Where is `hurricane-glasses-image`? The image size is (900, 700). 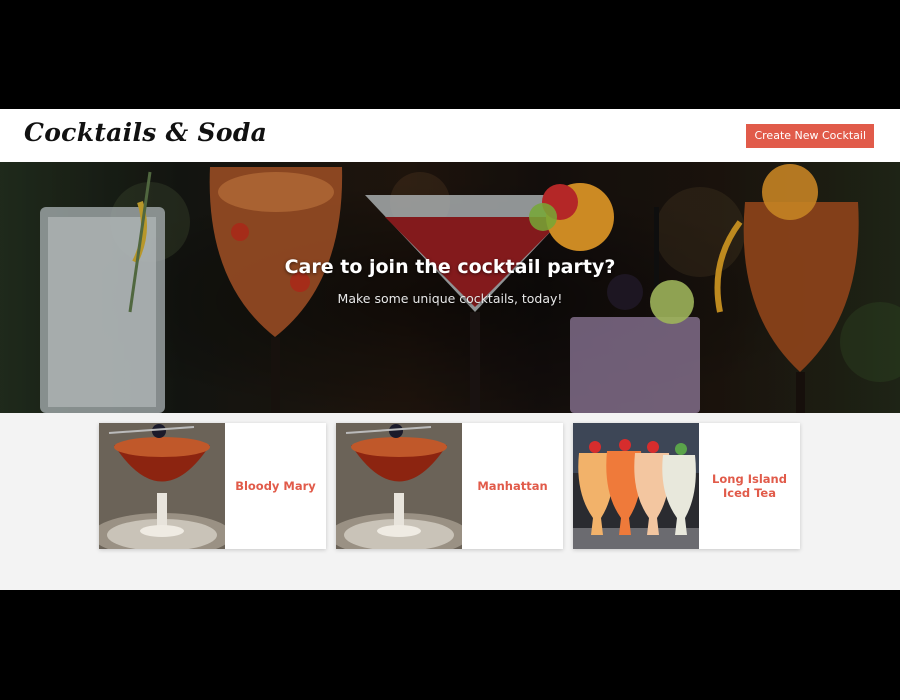 hurricane-glasses-image is located at coordinates (636, 486).